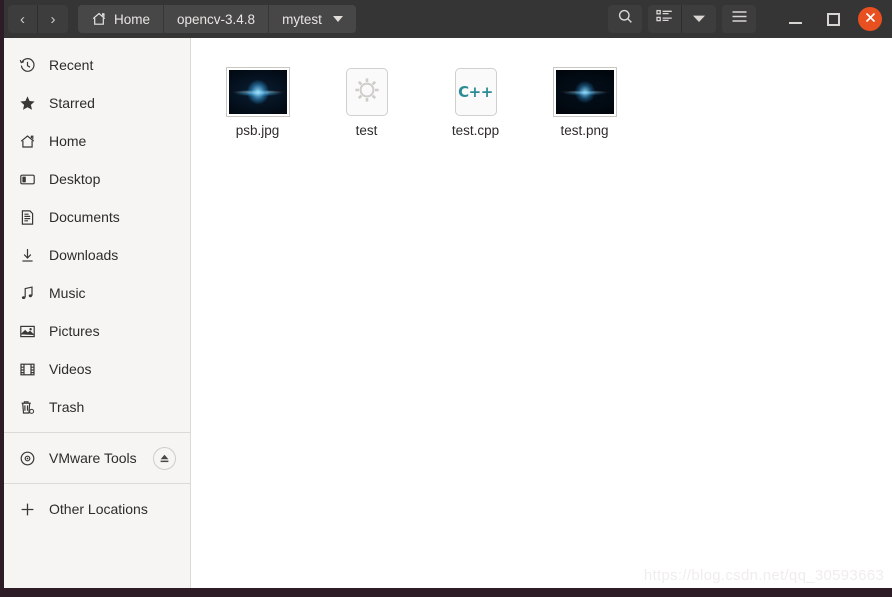 The height and width of the screenshot is (597, 892). Describe the element at coordinates (27, 217) in the screenshot. I see `documents-icon` at that location.